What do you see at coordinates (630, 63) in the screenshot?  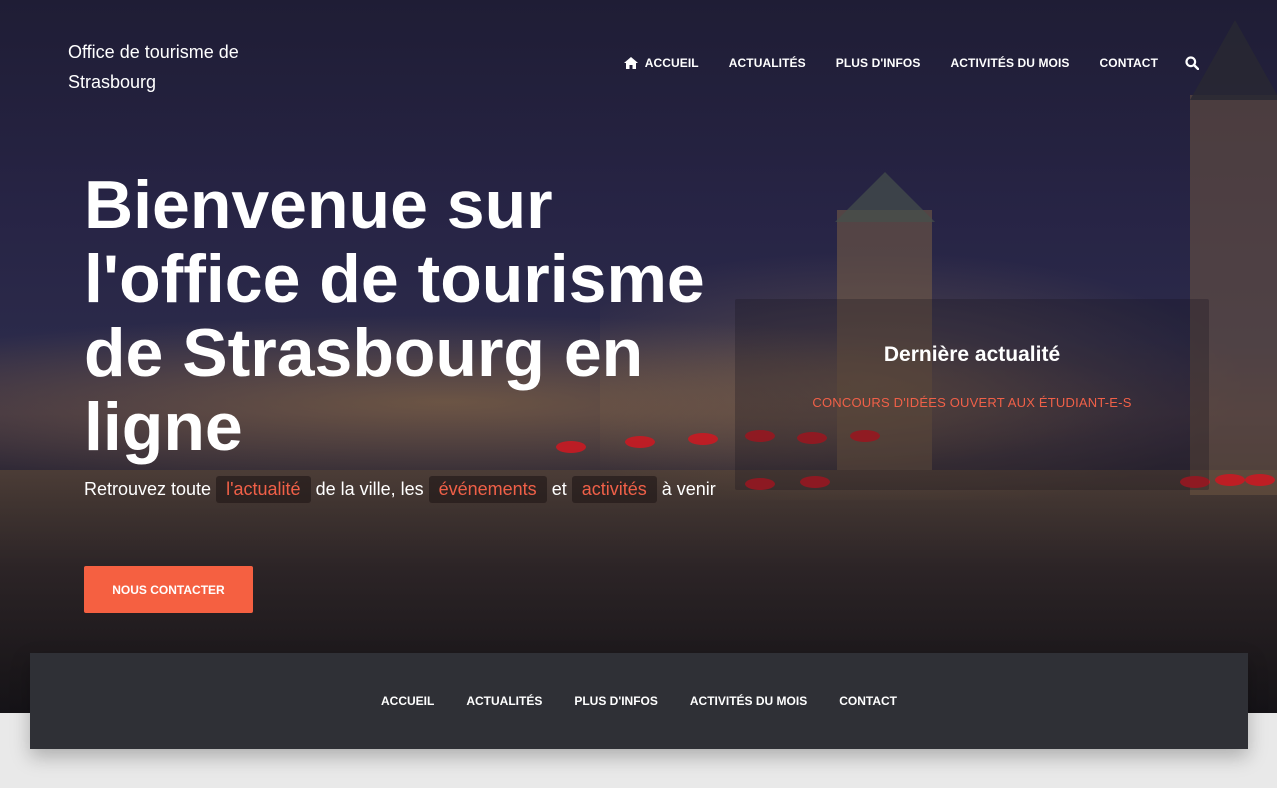 I see `home-icon` at bounding box center [630, 63].